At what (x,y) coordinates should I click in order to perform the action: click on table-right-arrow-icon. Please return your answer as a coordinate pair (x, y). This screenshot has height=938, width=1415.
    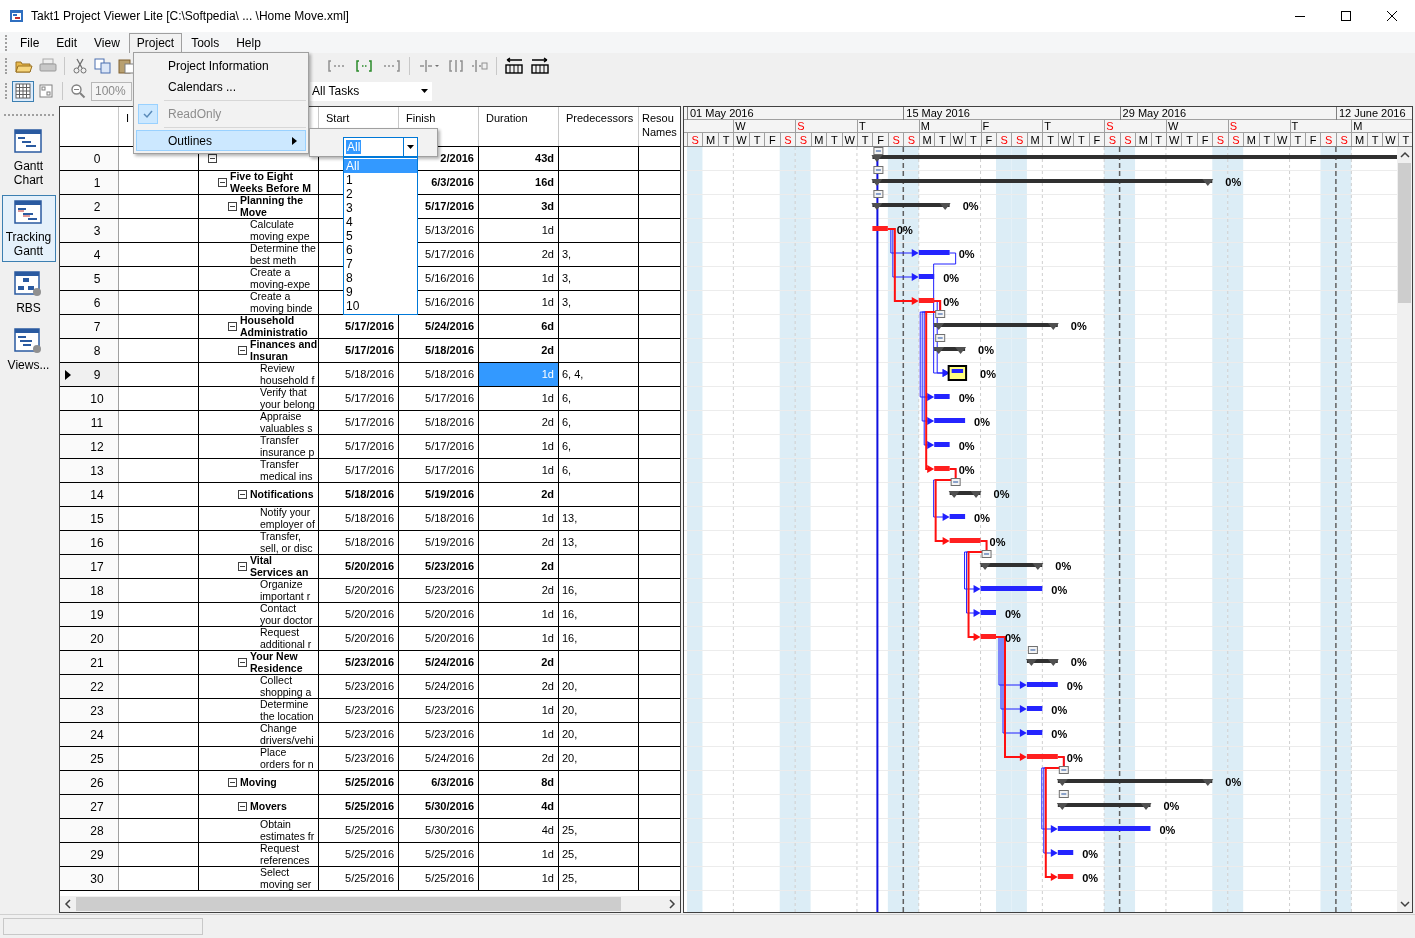
    Looking at the image, I should click on (540, 66).